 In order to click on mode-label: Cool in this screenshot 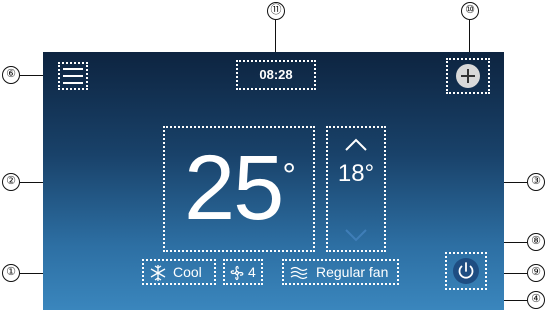, I will do `click(187, 272)`.